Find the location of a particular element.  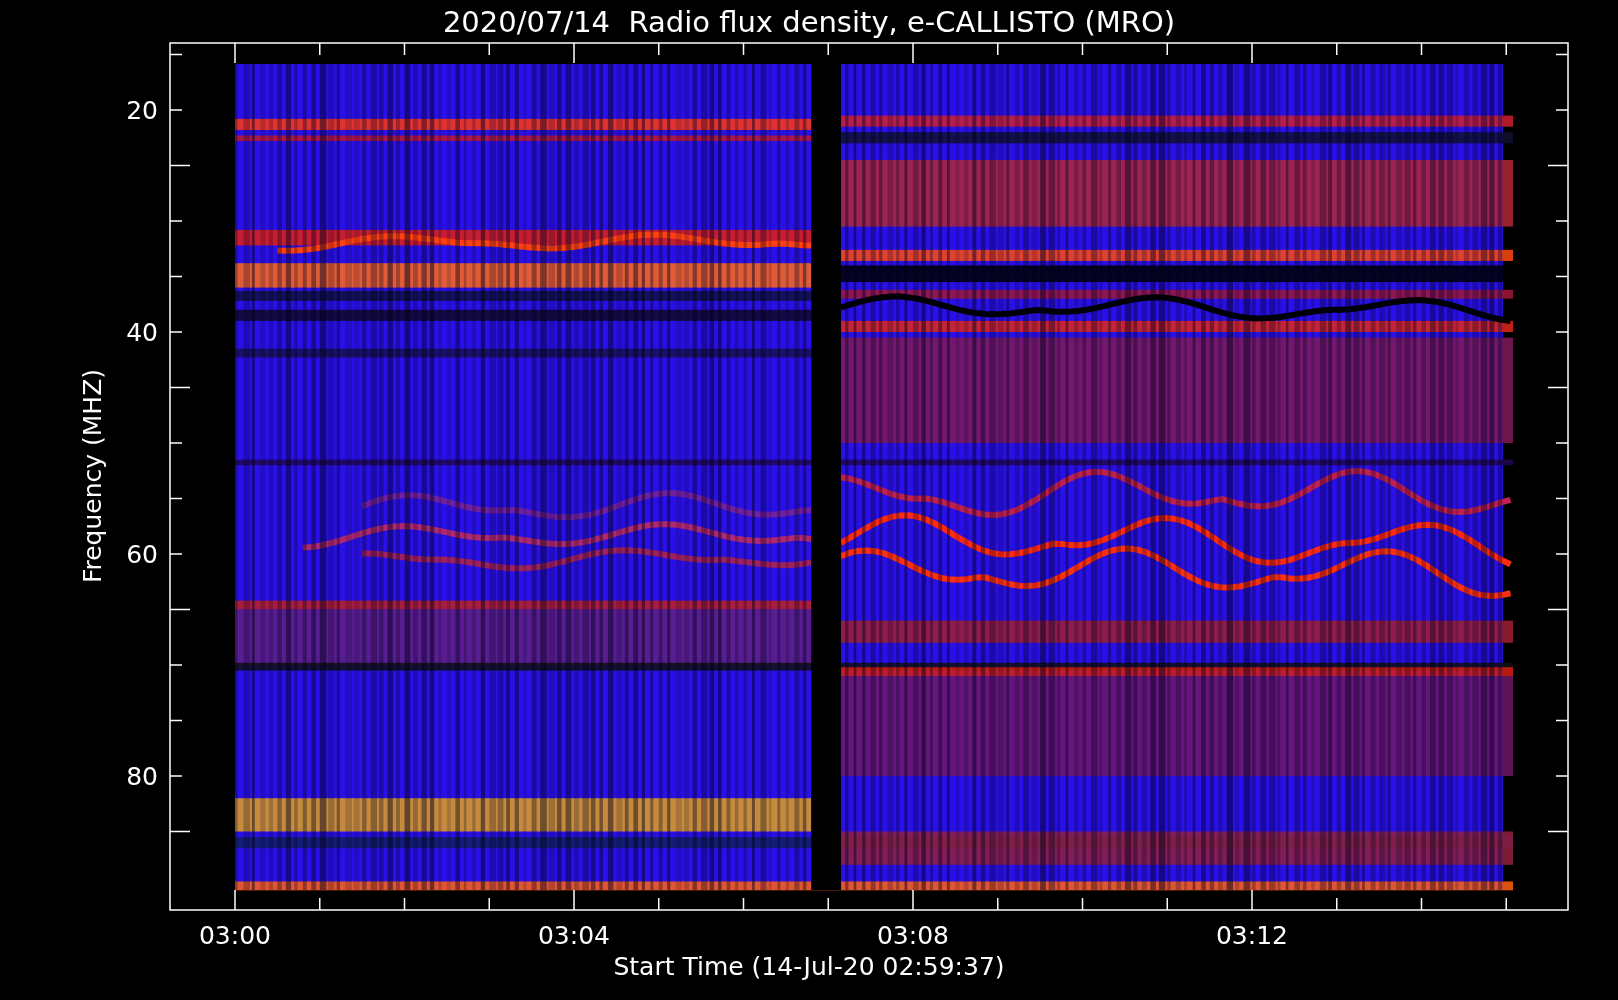

y-tick-label: 60 is located at coordinates (142, 554).